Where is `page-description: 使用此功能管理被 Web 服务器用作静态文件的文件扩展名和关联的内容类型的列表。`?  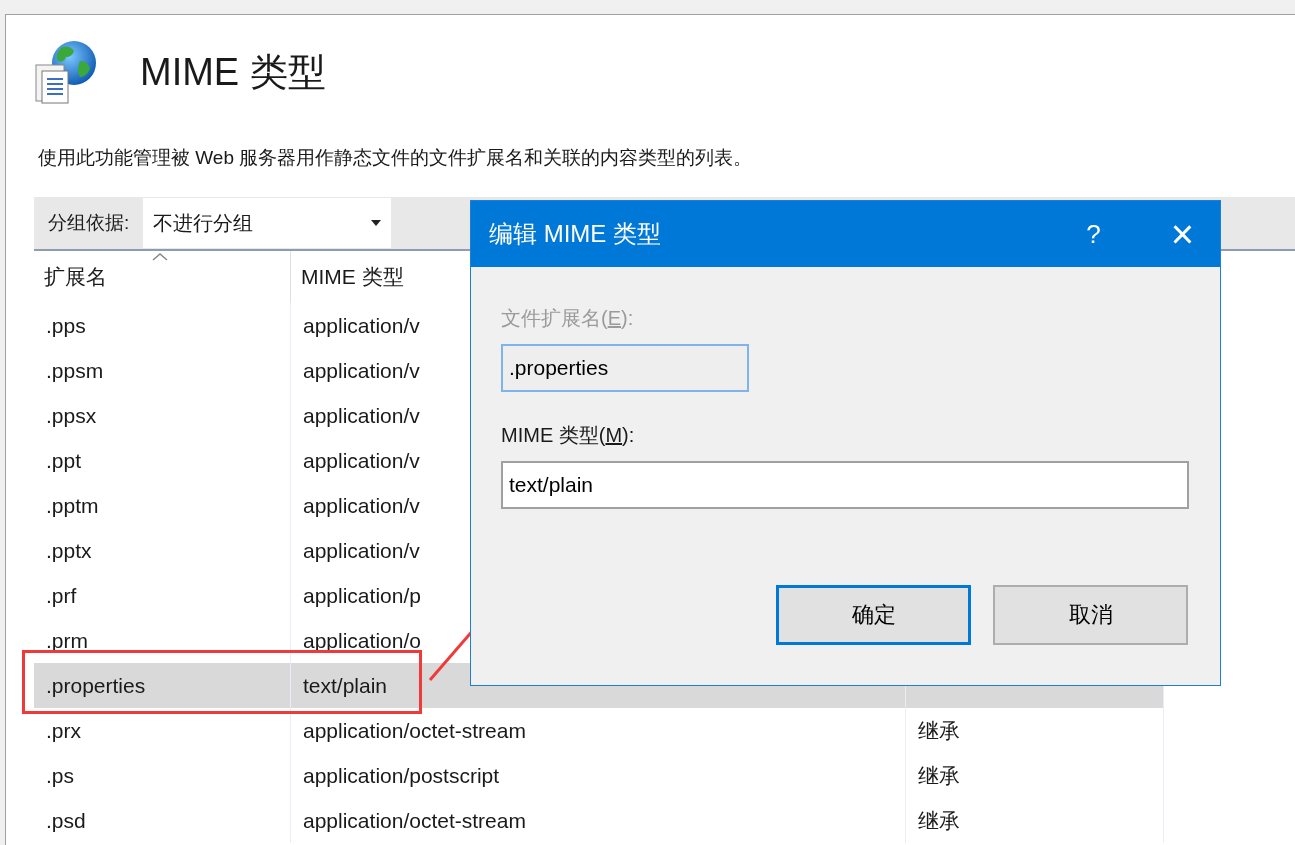
page-description: 使用此功能管理被 Web 服务器用作静态文件的文件扩展名和关联的内容类型的列表。 is located at coordinates (396, 158).